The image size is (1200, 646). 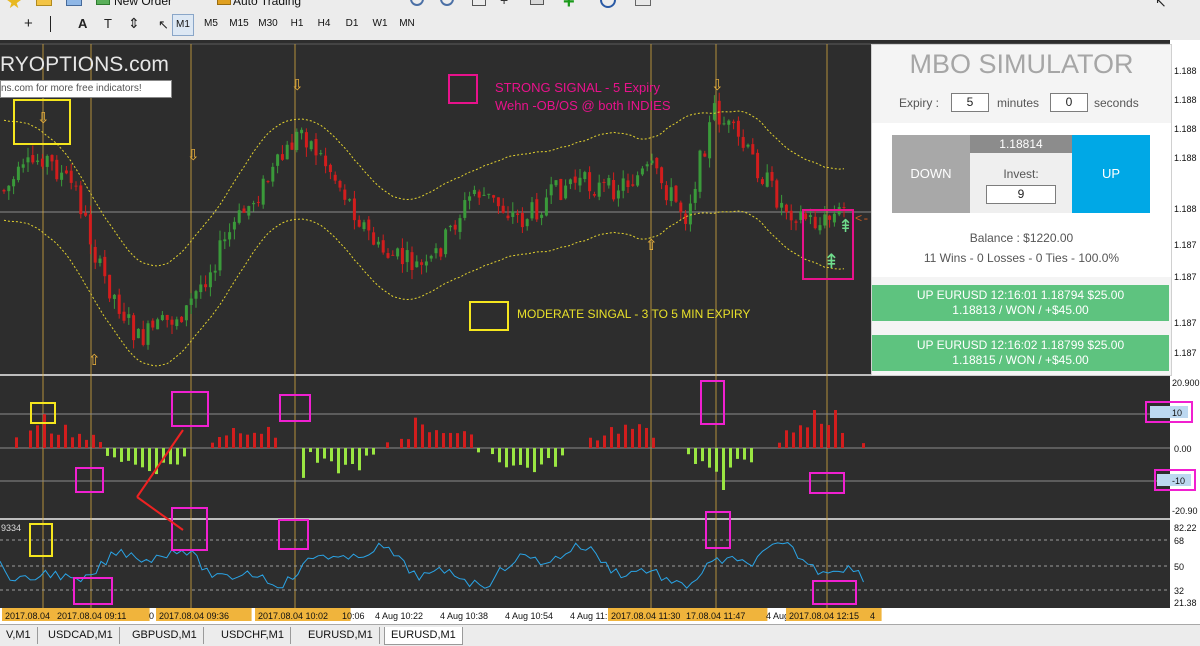 I want to click on brand-label: RYOPTIONS.com, so click(x=84, y=64).